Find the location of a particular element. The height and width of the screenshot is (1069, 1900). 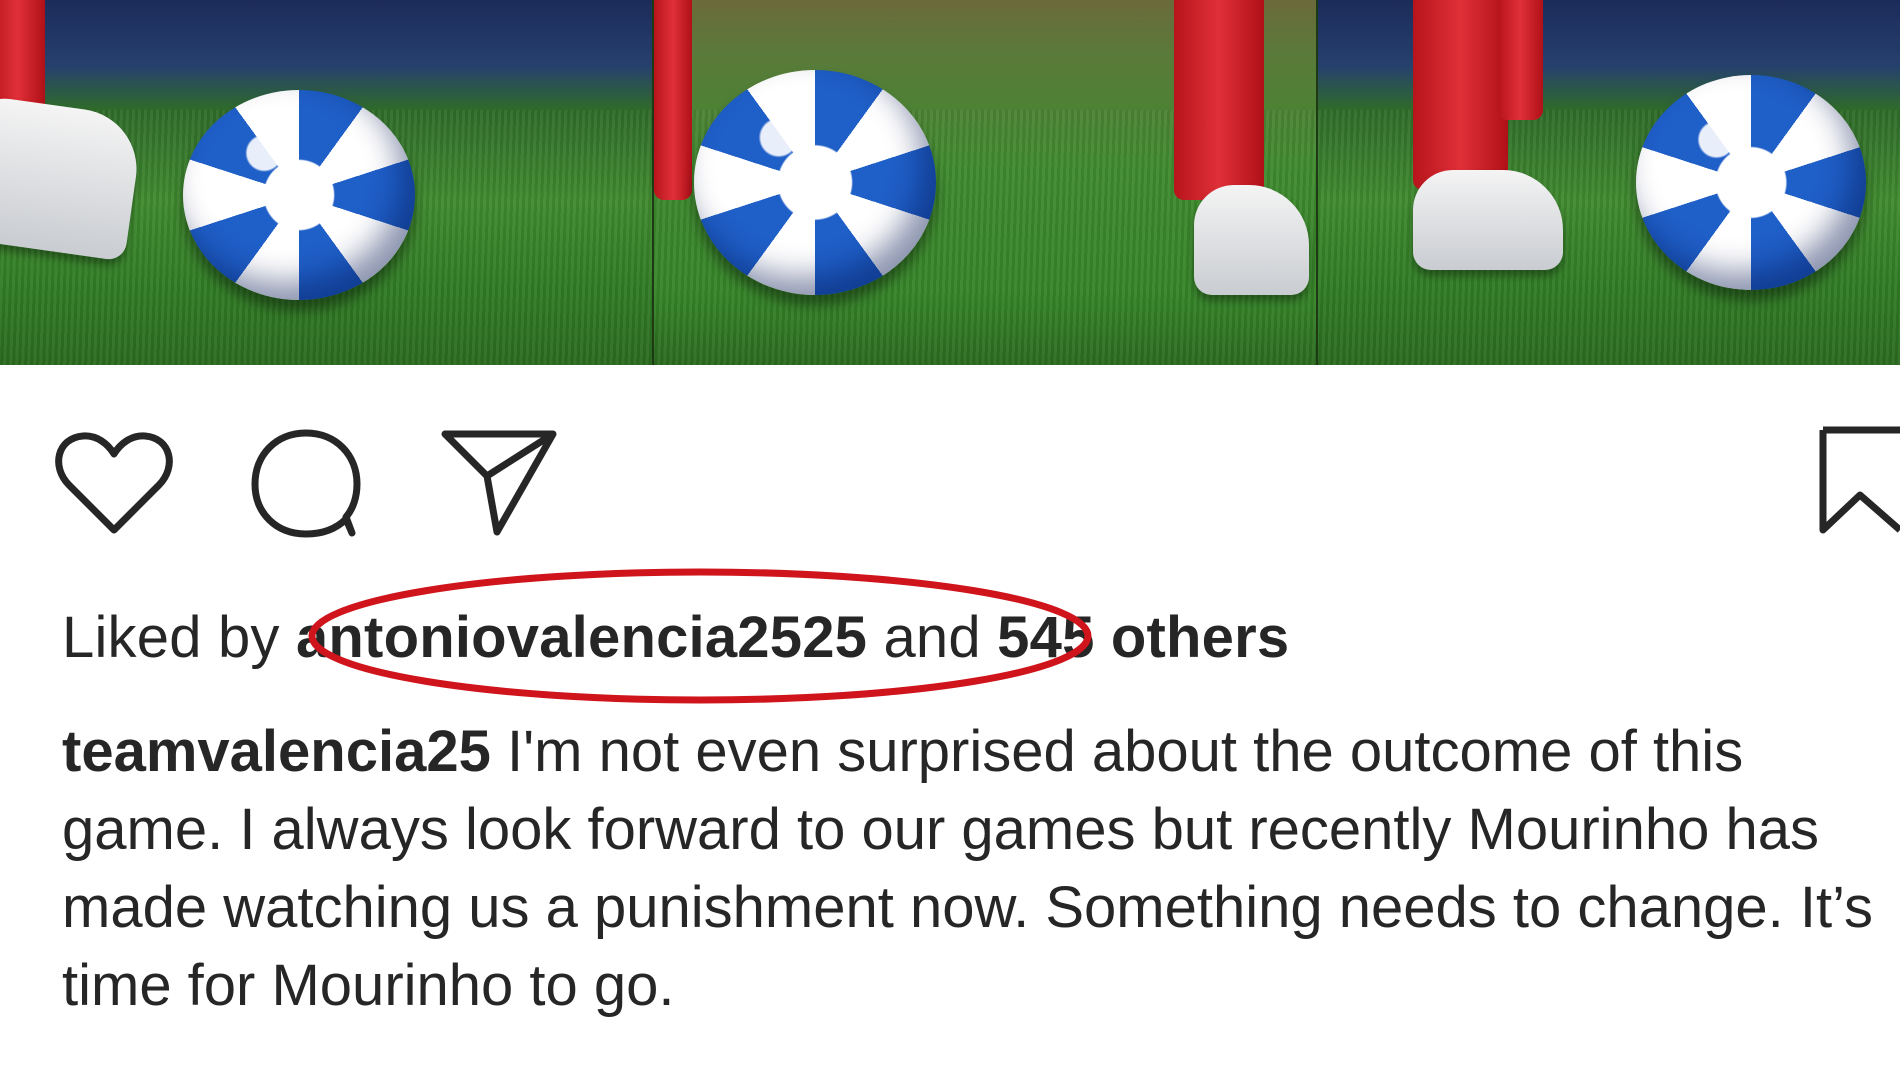

caption-username-link: teamvalencia25 is located at coordinates (276, 751).